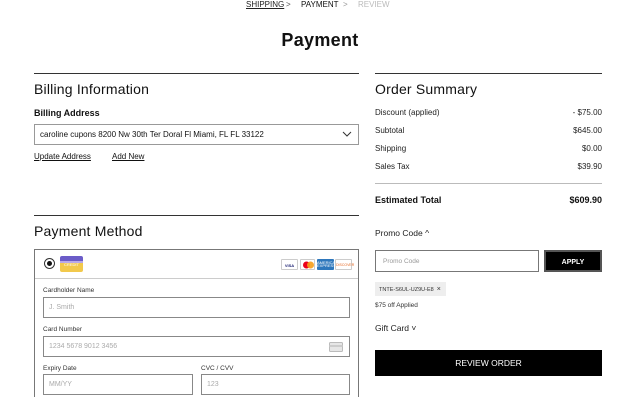 This screenshot has width=640, height=397. Describe the element at coordinates (439, 289) in the screenshot. I see `close-icon: ×` at that location.